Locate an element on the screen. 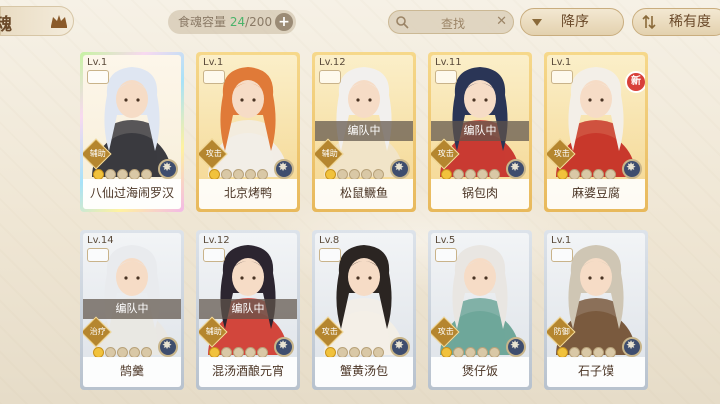  capacity-label: 食魂容量 is located at coordinates (202, 22).